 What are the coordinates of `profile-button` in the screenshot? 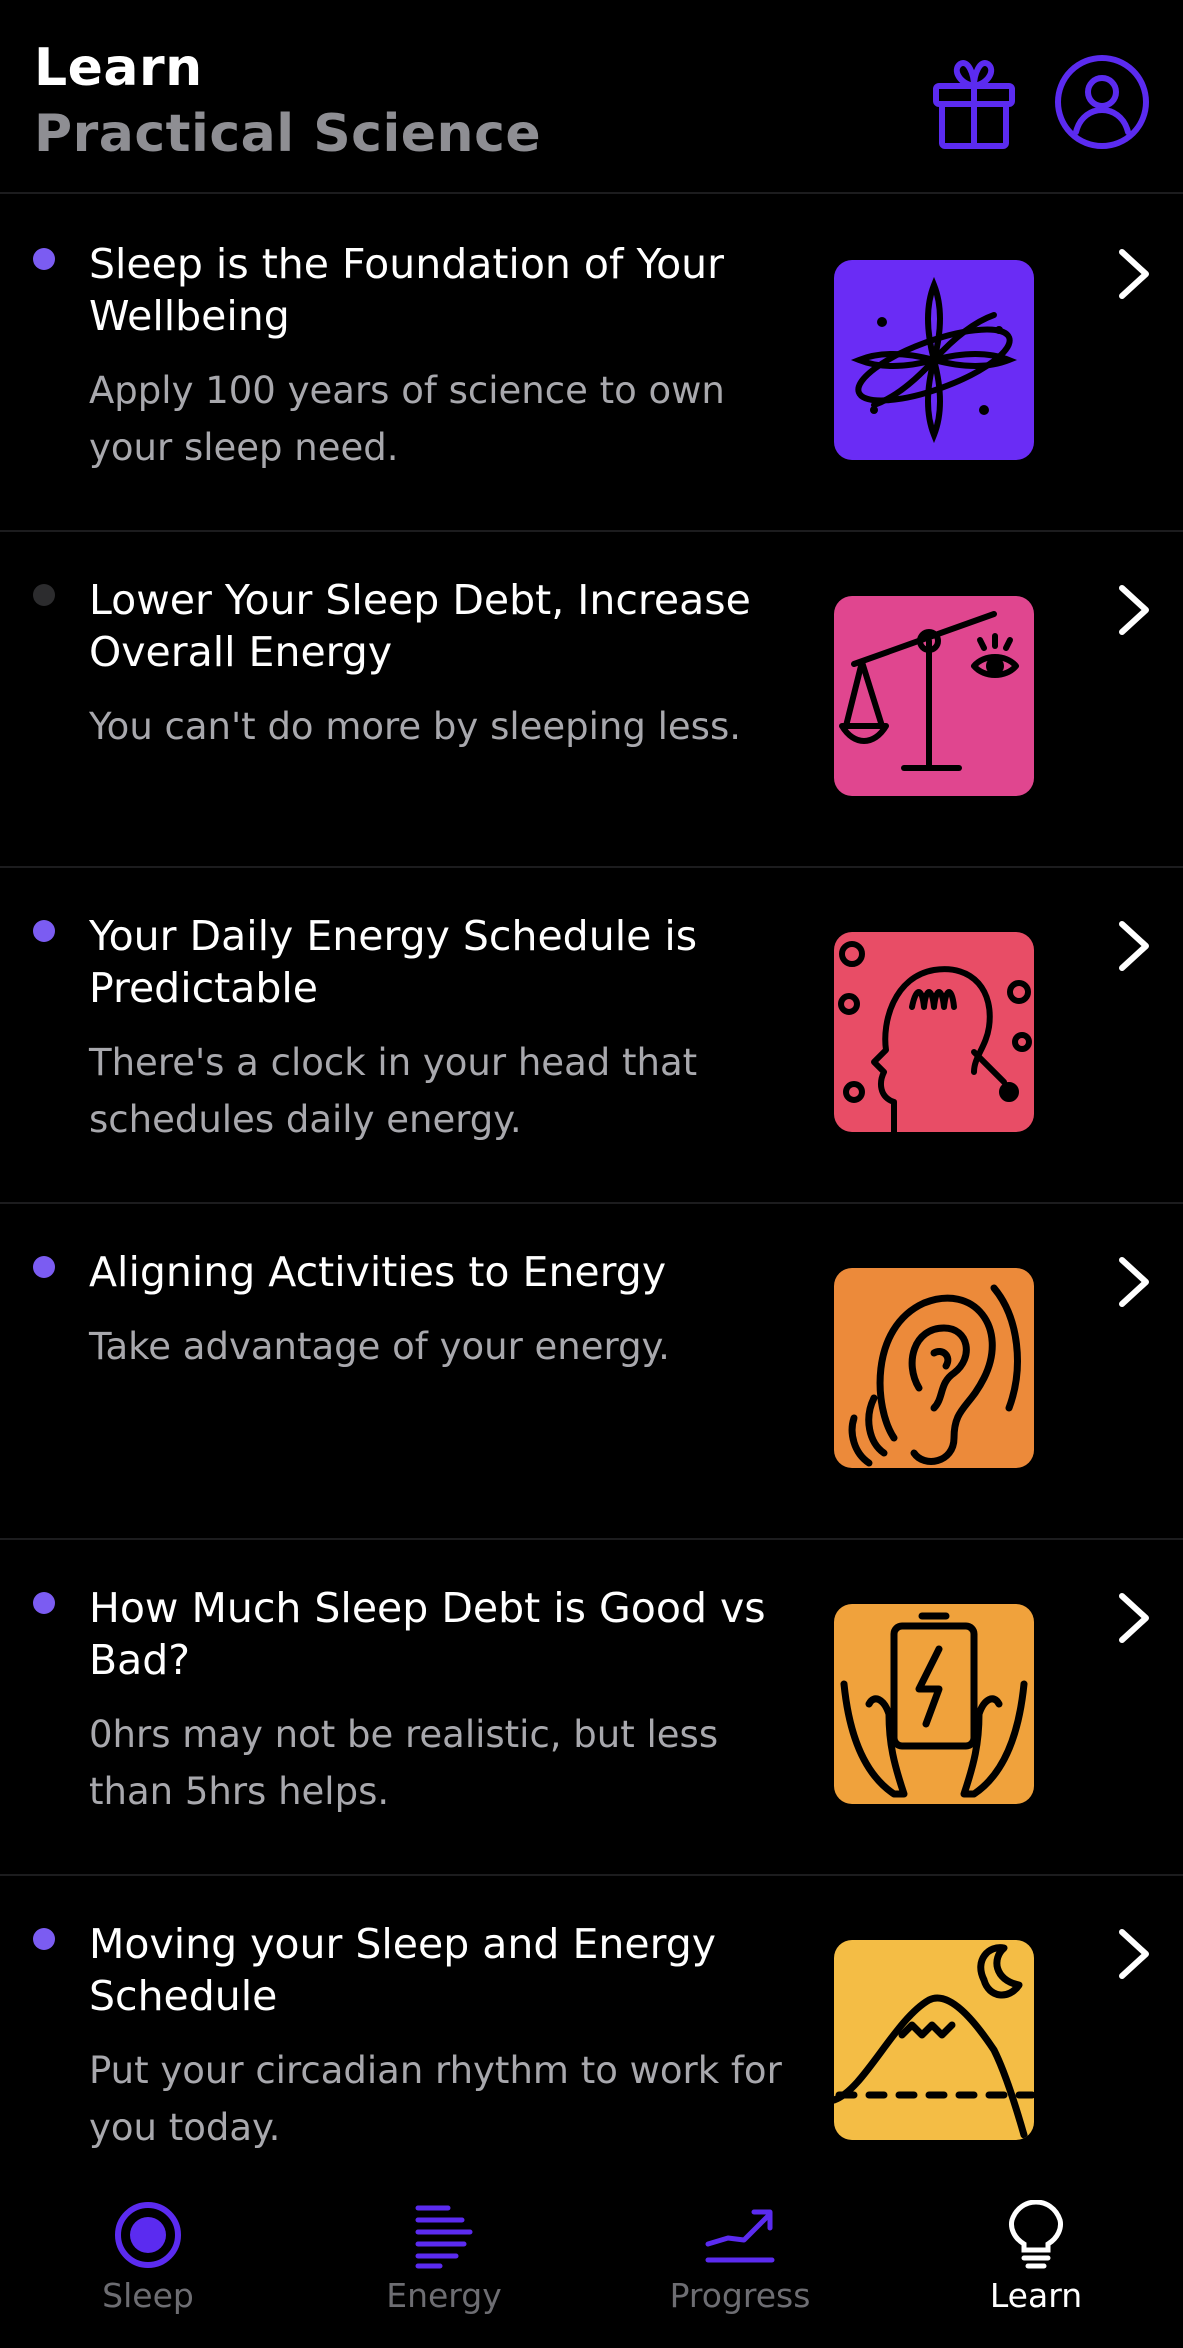 It's located at (1102, 102).